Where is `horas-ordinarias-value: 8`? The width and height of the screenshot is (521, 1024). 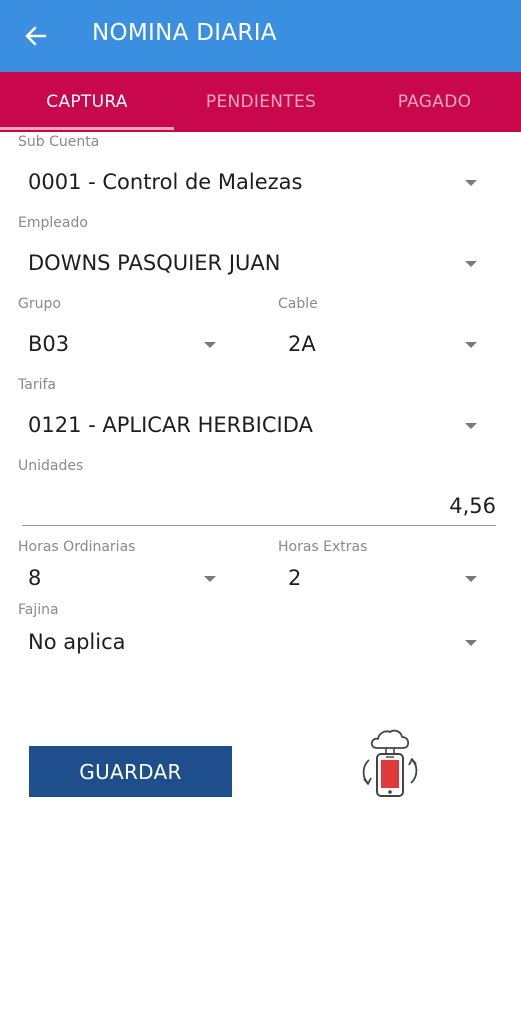
horas-ordinarias-value: 8 is located at coordinates (35, 578).